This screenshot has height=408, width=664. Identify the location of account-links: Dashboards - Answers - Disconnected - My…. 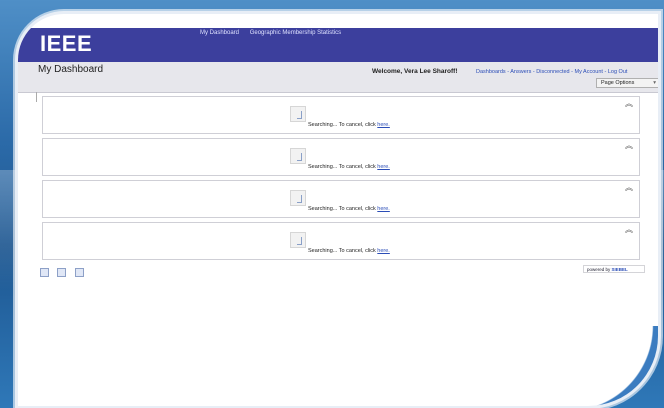
(552, 72).